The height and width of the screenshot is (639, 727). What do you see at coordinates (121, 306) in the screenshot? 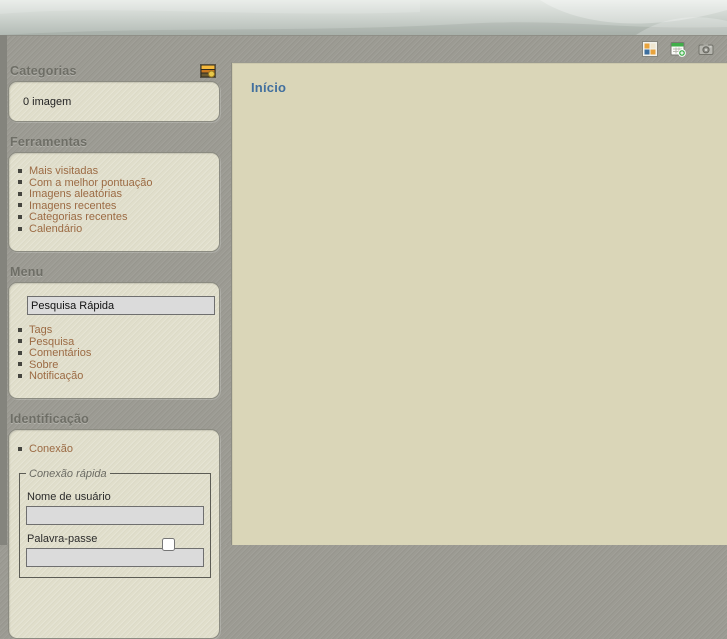
I see `quick-search-input` at bounding box center [121, 306].